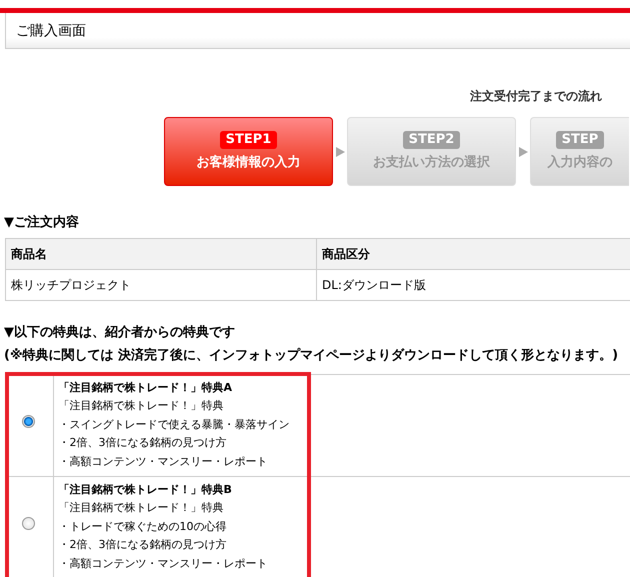  I want to click on table-header: 商品名, so click(161, 253).